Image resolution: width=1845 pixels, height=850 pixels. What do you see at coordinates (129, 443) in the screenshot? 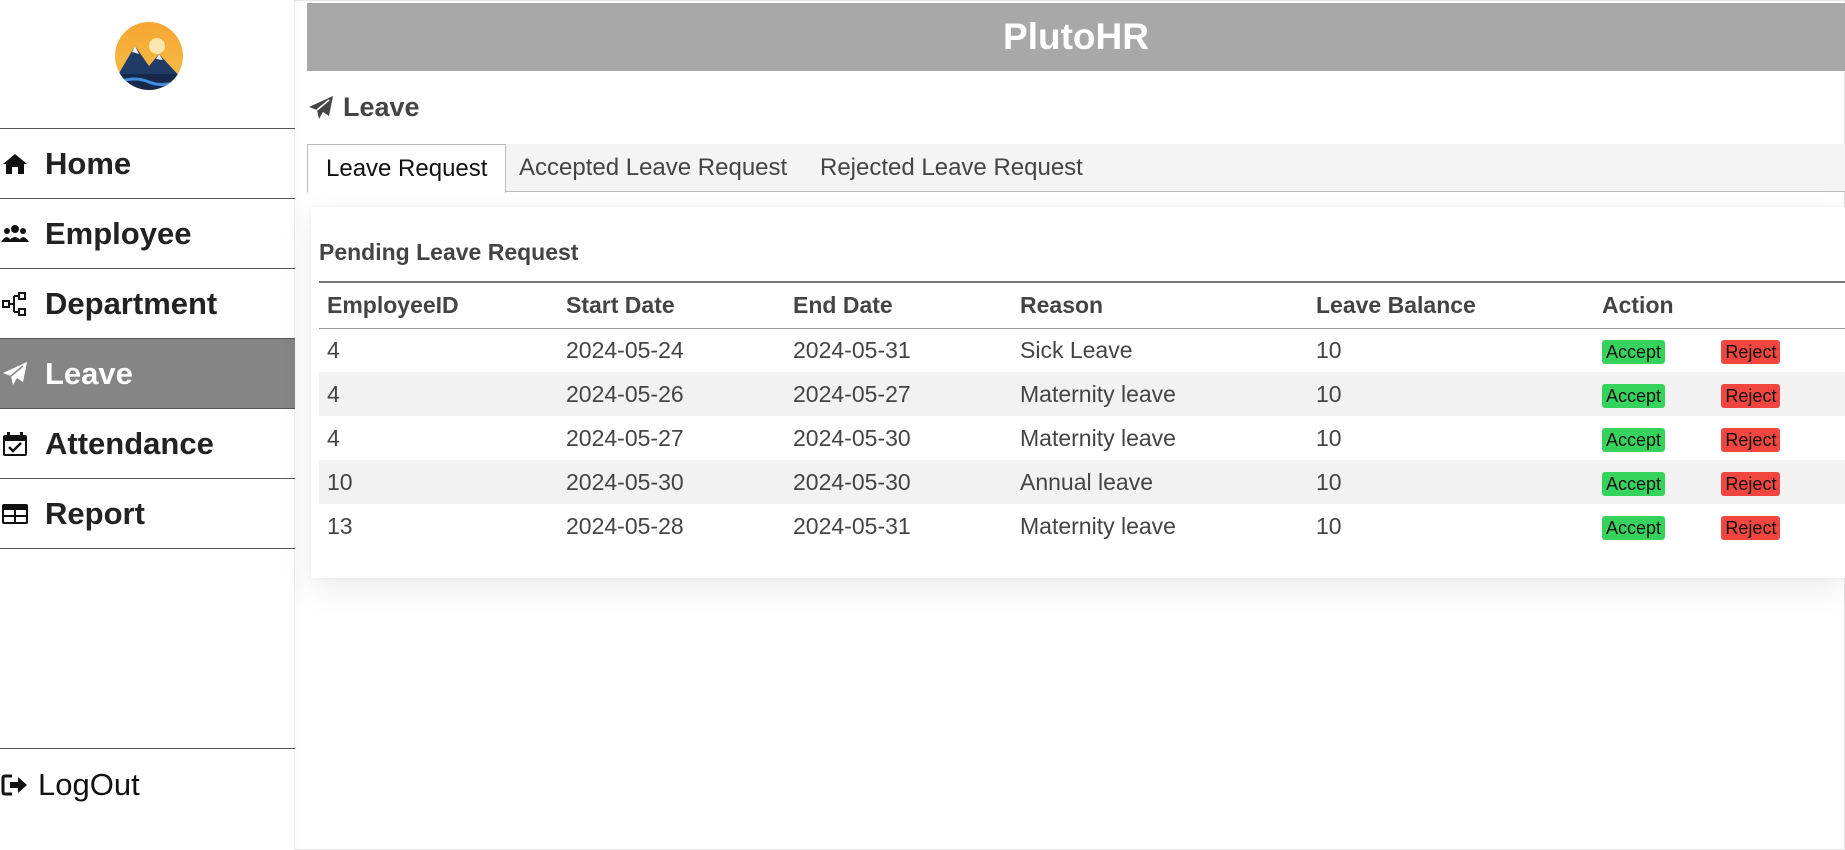
I see `sidebar-item-label: Attendance` at bounding box center [129, 443].